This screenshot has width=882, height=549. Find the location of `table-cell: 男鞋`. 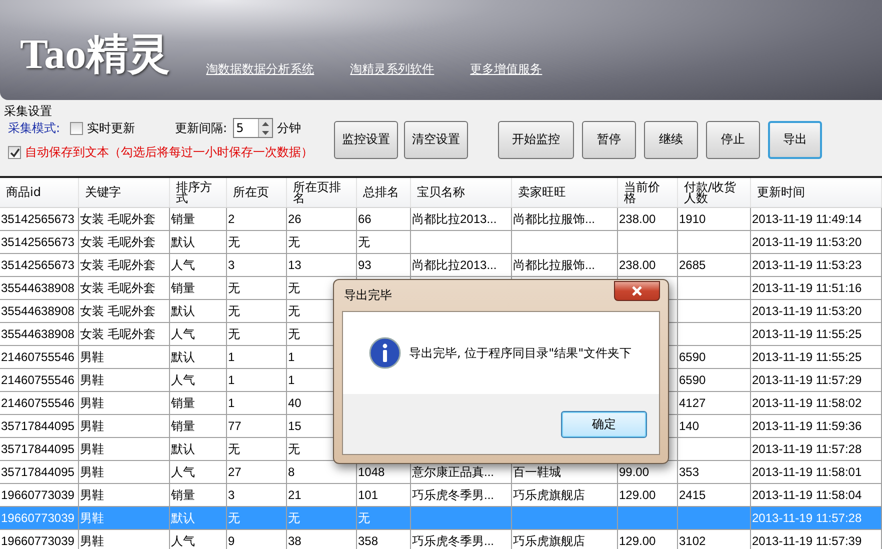

table-cell: 男鞋 is located at coordinates (124, 539).